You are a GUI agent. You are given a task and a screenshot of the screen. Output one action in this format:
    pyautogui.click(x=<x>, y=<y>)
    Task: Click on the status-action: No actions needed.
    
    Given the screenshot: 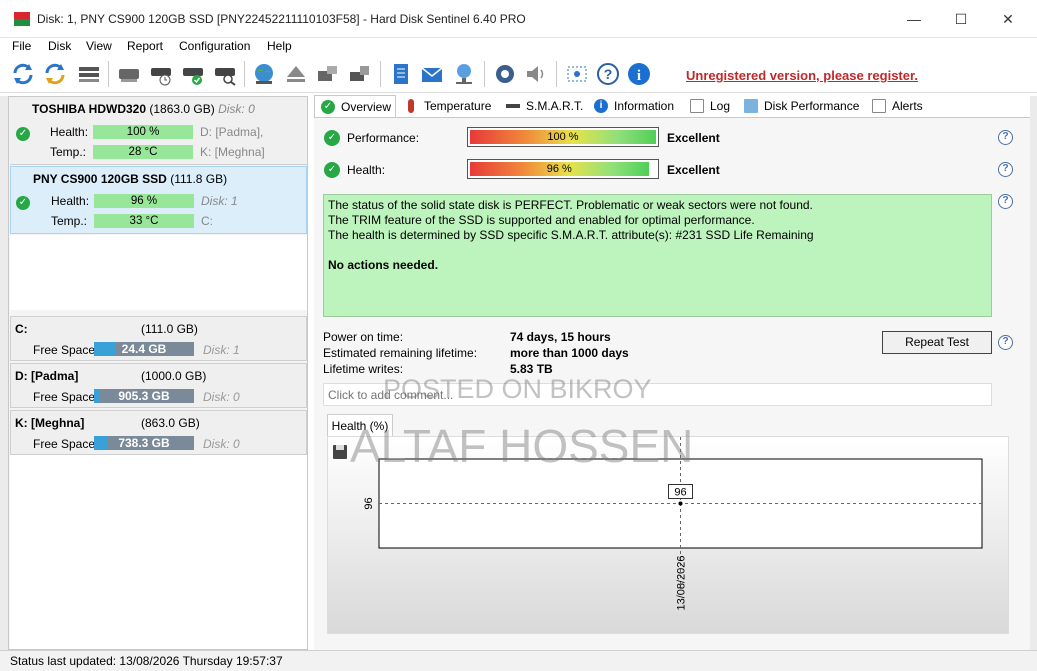 What is the action you would take?
    pyautogui.click(x=383, y=265)
    